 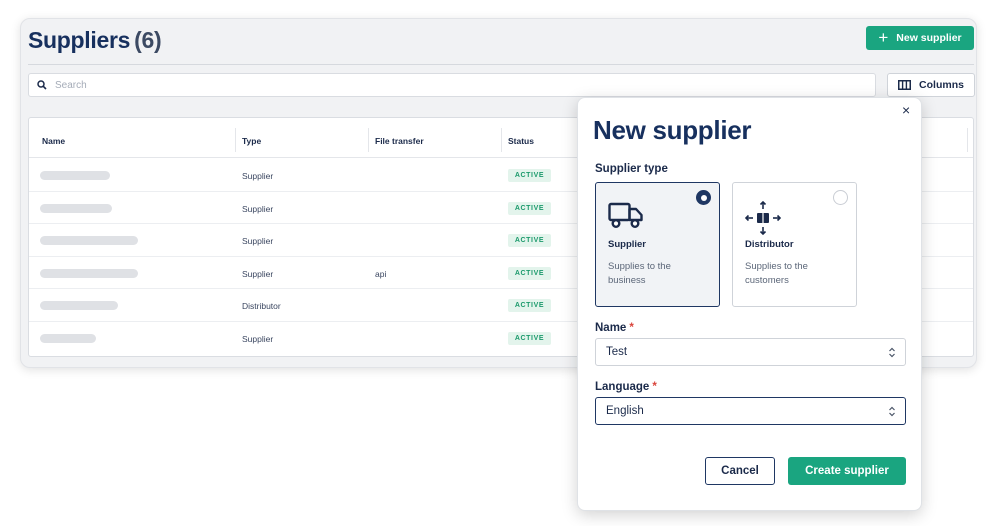 What do you see at coordinates (763, 218) in the screenshot?
I see `distribution-icon` at bounding box center [763, 218].